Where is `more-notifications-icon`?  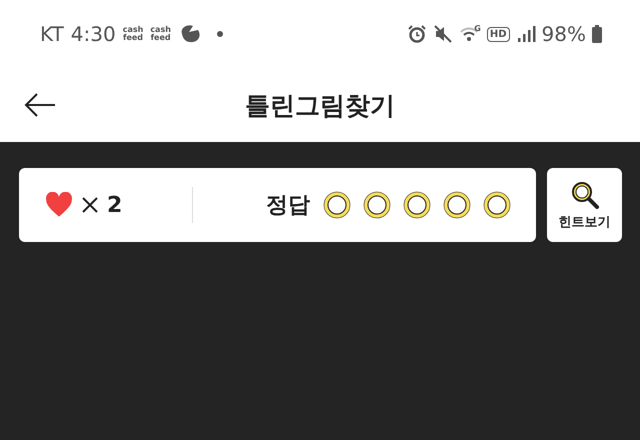 more-notifications-icon is located at coordinates (219, 34).